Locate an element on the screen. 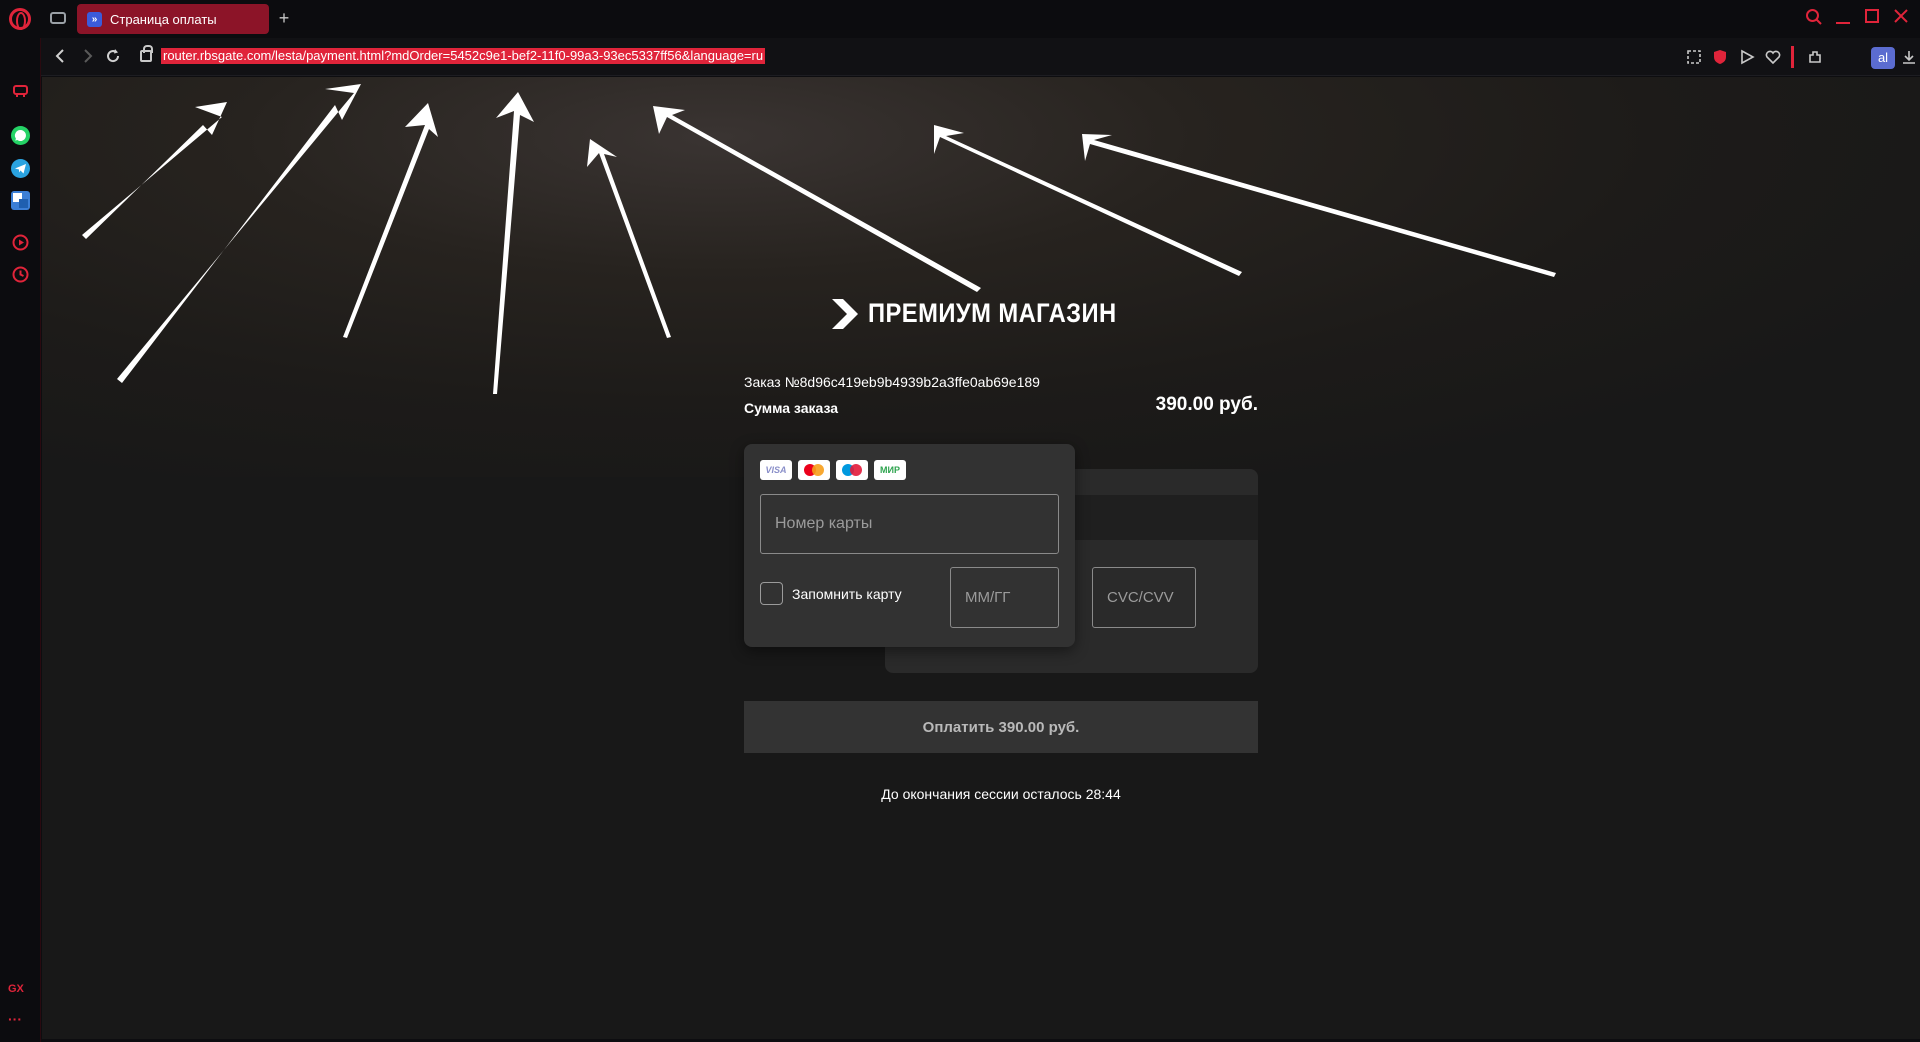  whatsapp-icon is located at coordinates (20, 135).